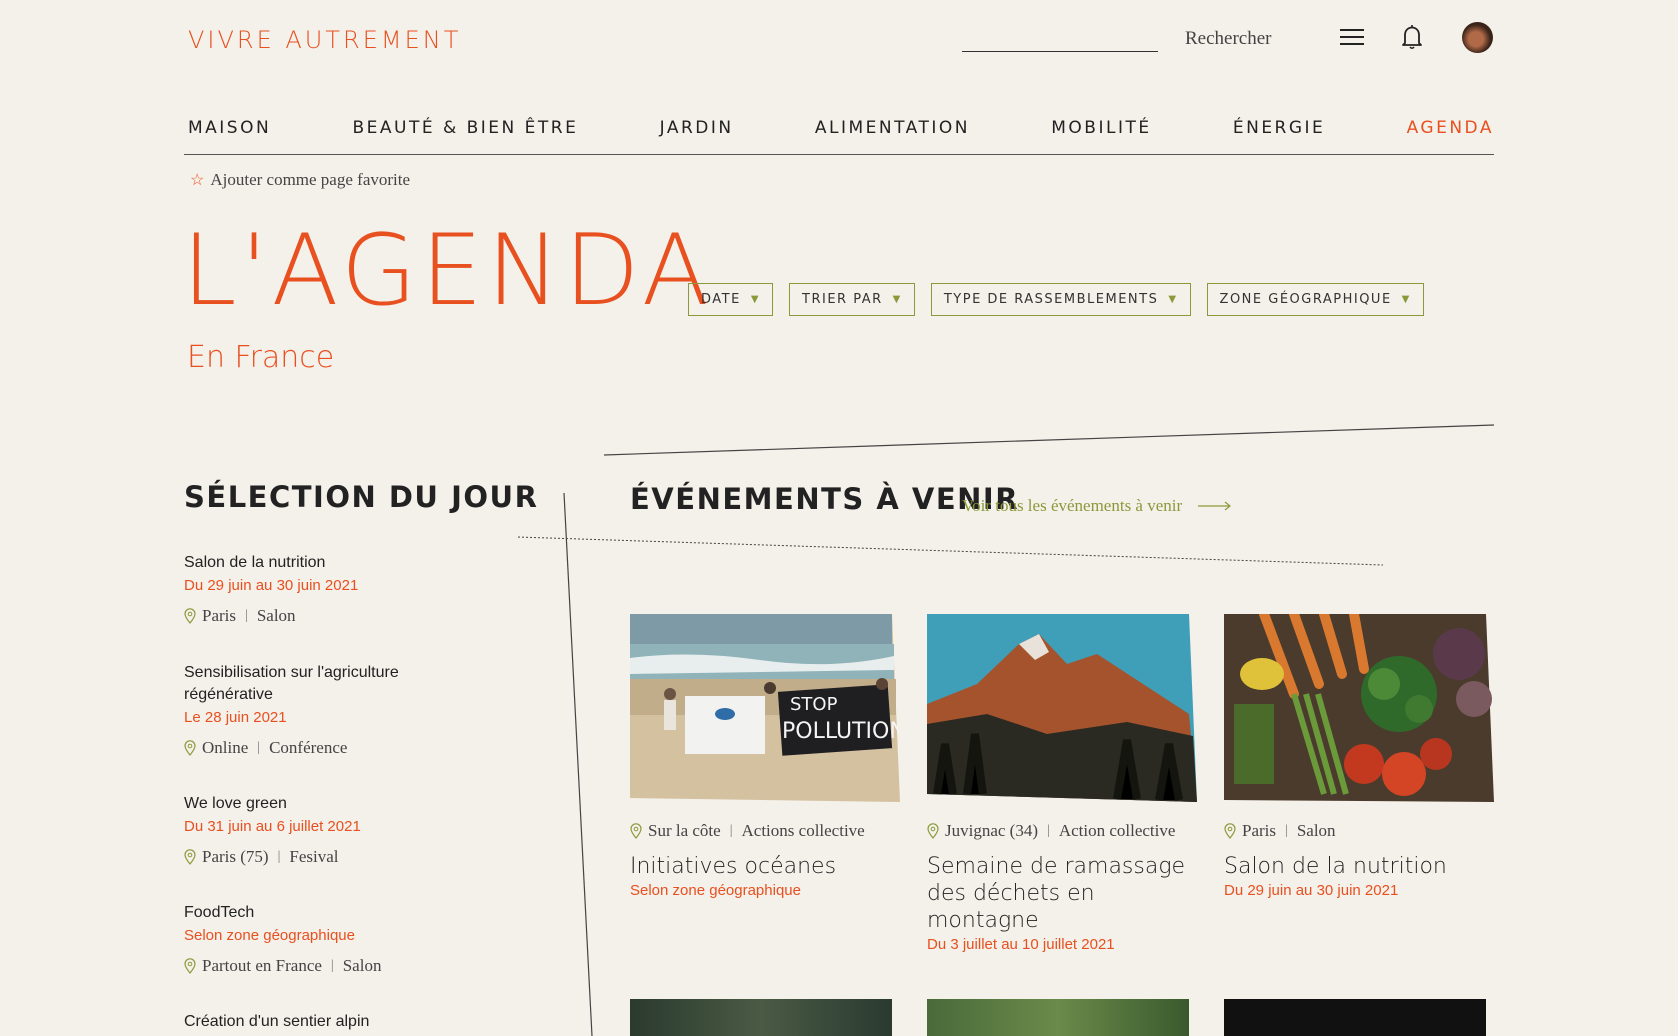 This screenshot has height=1036, width=1678. I want to click on add-favorite-link: ☆ Ajouter comme page favorite, so click(300, 180).